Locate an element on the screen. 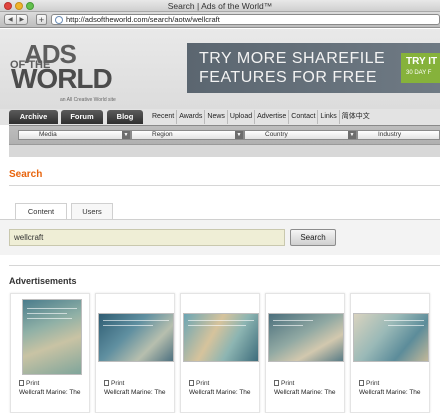 The image size is (440, 413). filter-country-label: Country is located at coordinates (276, 134).